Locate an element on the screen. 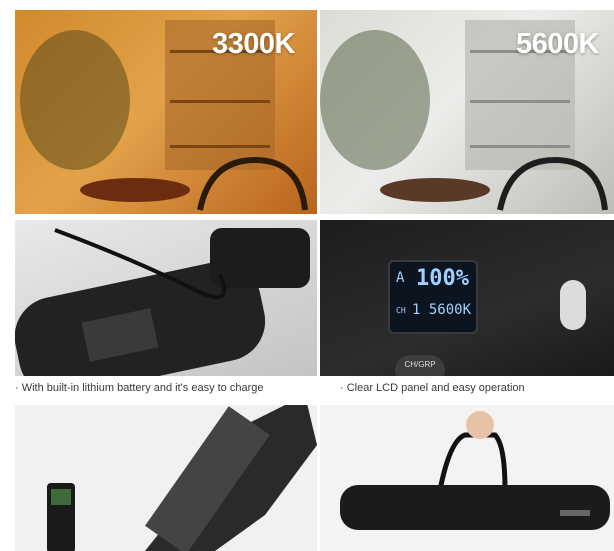 The width and height of the screenshot is (614, 551). charger-illustration is located at coordinates (162, 302).